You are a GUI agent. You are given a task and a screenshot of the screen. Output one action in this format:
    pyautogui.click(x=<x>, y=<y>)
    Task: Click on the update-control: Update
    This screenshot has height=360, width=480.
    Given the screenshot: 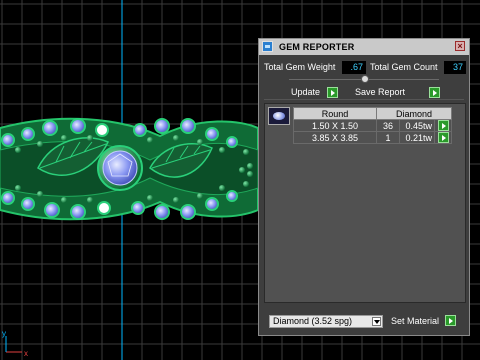 What is the action you would take?
    pyautogui.click(x=316, y=93)
    